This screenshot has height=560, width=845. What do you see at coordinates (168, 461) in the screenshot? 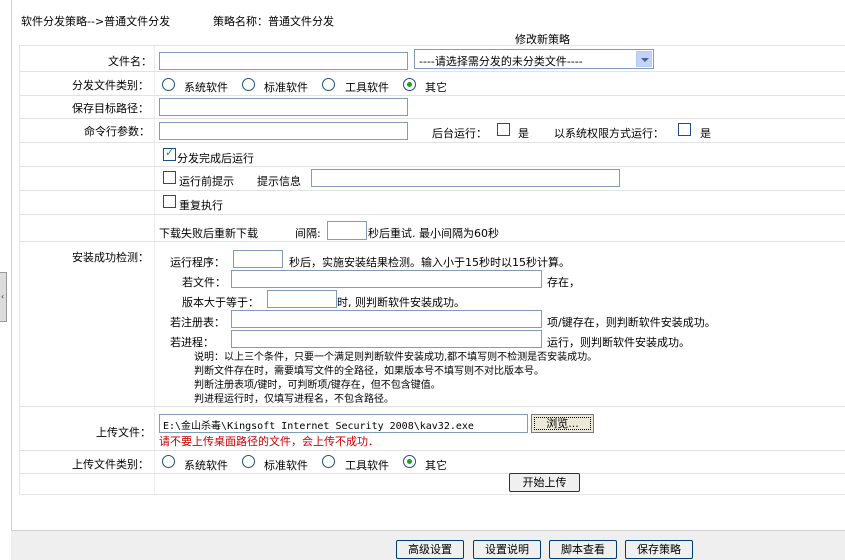
I see `upload-type-radio-system` at bounding box center [168, 461].